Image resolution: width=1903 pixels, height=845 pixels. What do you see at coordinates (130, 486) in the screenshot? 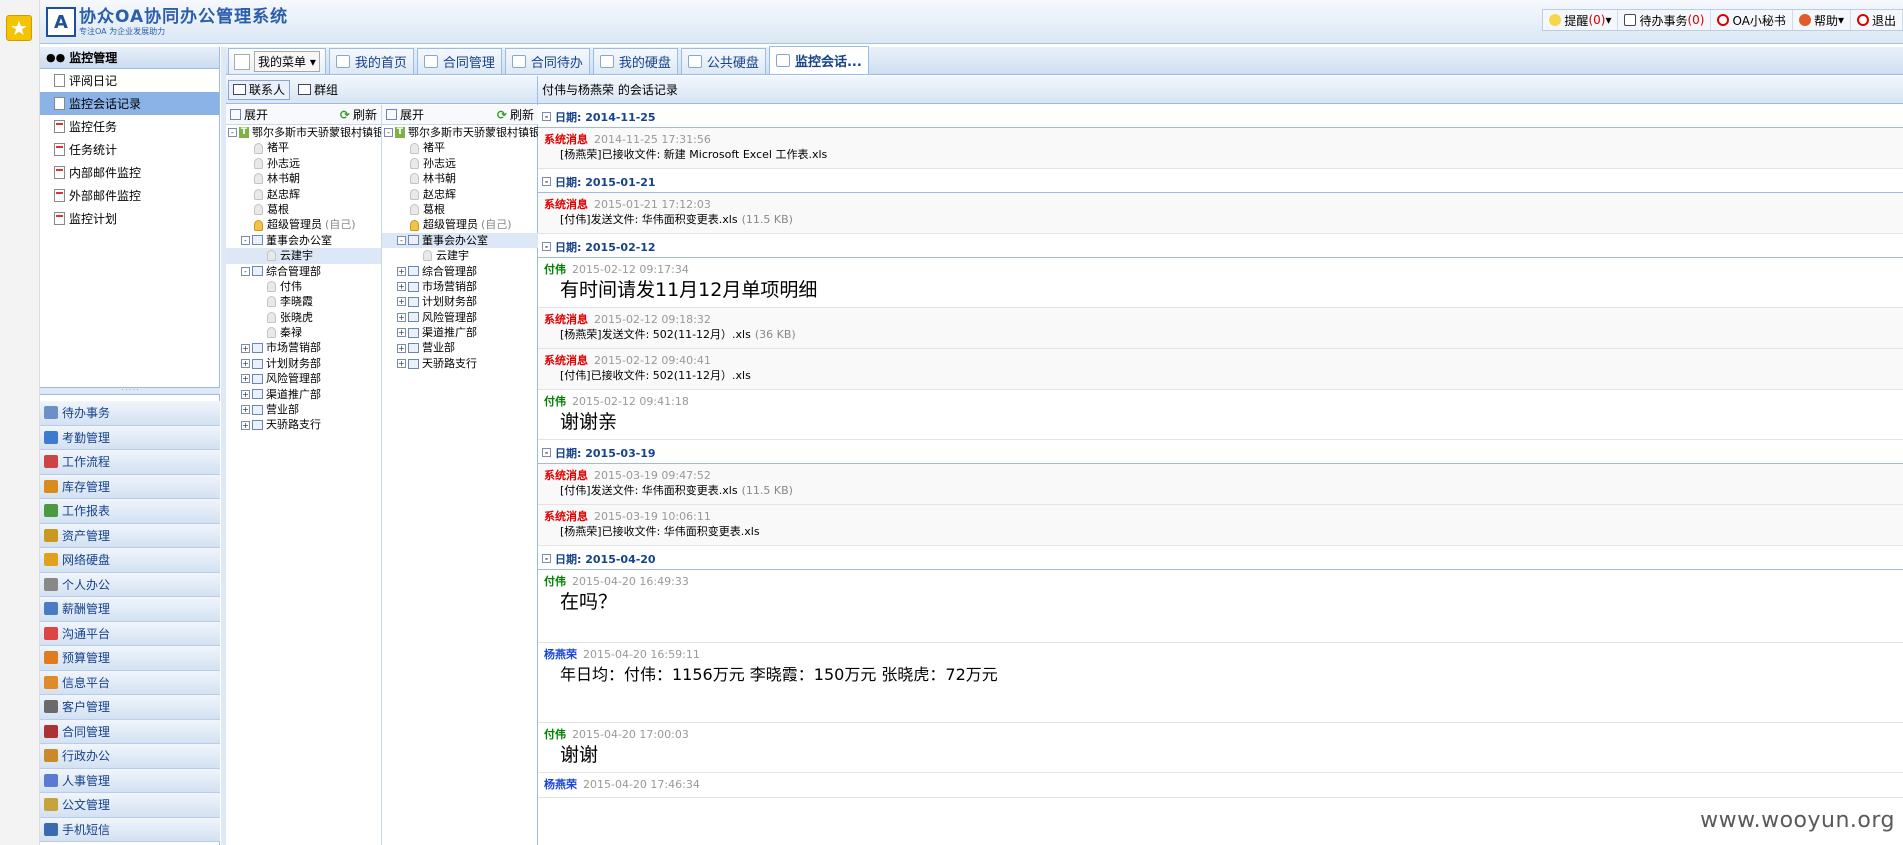
I see `module-item: 库存管理` at bounding box center [130, 486].